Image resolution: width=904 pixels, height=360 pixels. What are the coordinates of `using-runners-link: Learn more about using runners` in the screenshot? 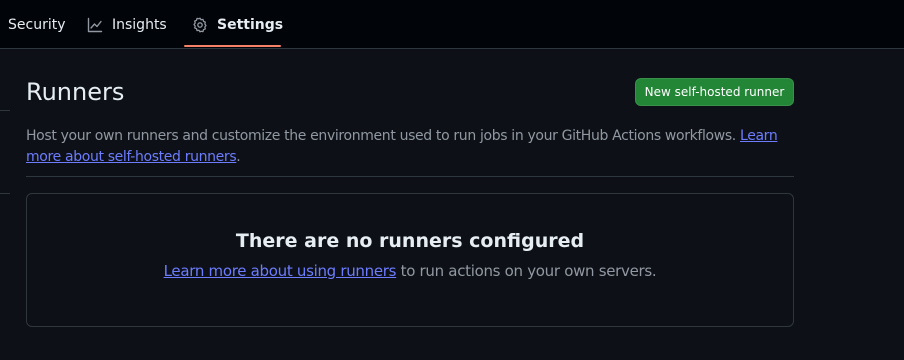 It's located at (280, 271).